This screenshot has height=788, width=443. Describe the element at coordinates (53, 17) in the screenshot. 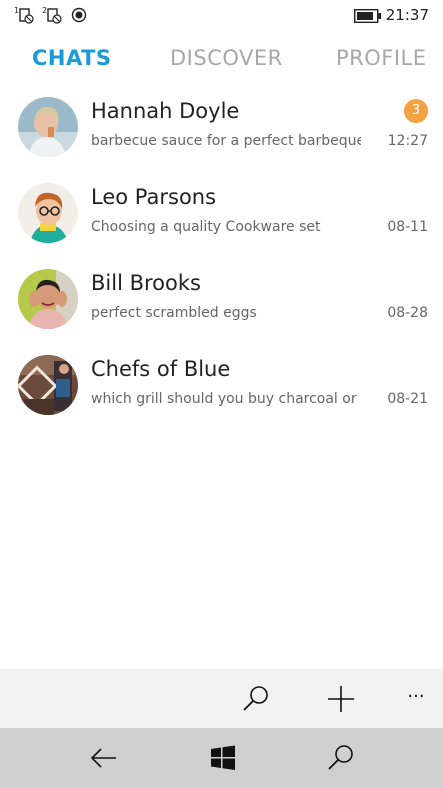

I see `notification-icon: 2` at that location.